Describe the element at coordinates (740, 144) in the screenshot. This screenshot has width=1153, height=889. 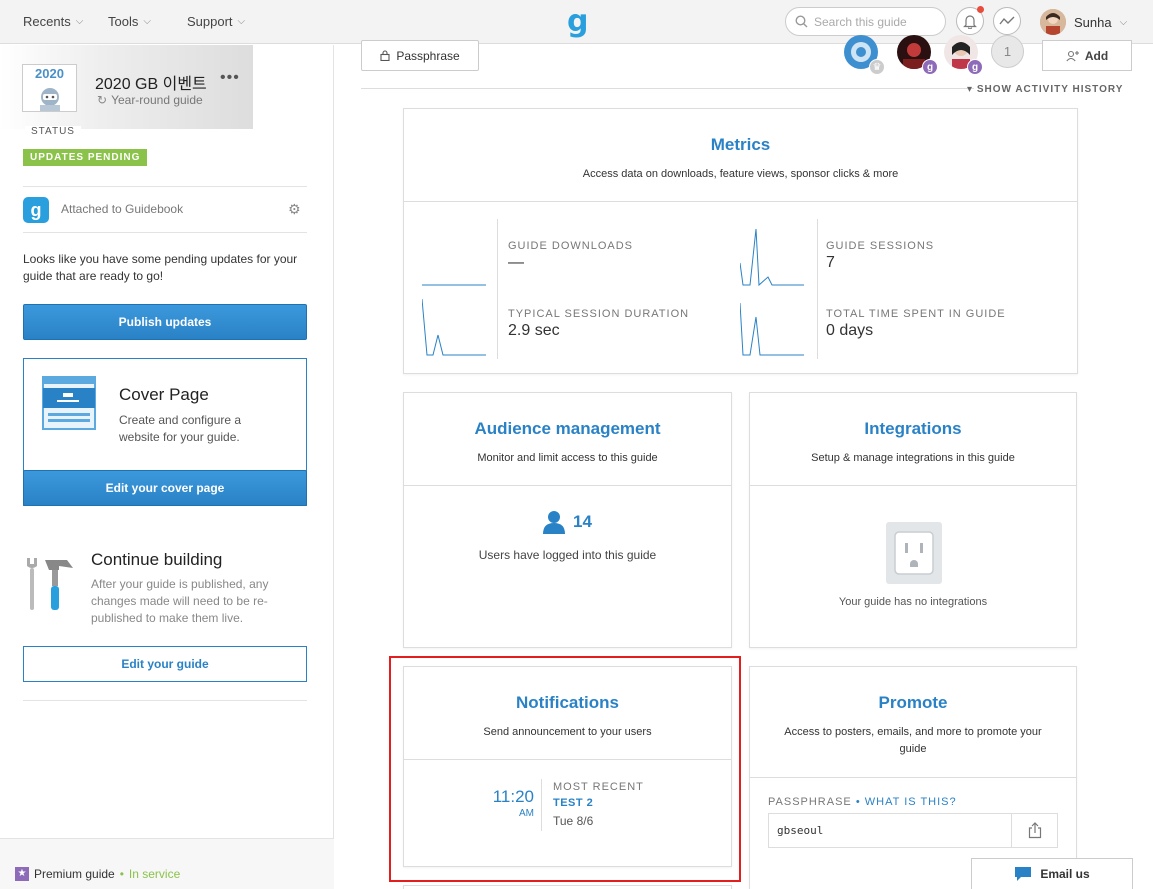
I see `metrics-title: Metrics` at that location.